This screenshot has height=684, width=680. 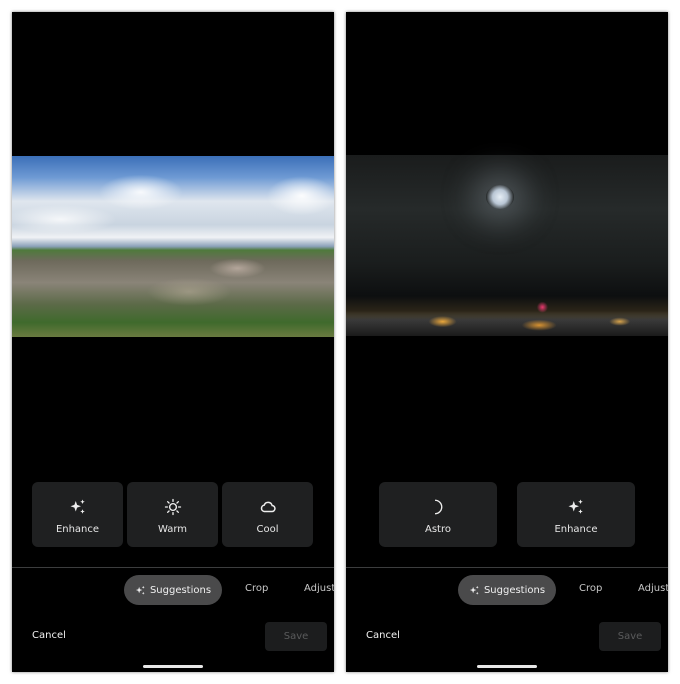 I want to click on suggestion-cool: Cool, so click(x=267, y=514).